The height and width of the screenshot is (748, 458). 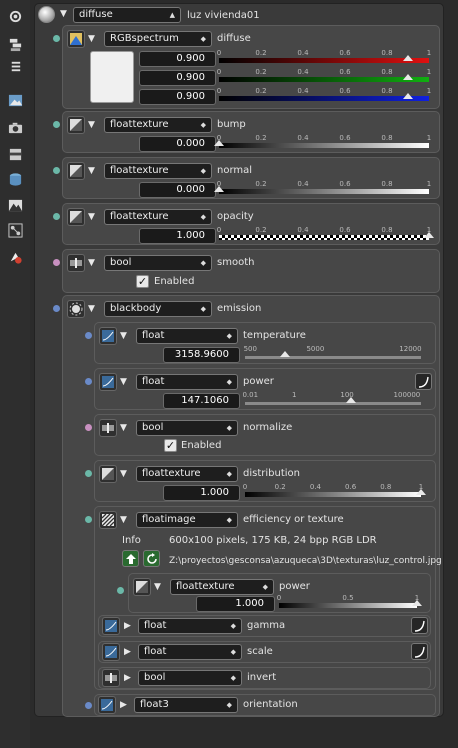 I want to click on texture-power-value-input: 1.000, so click(x=235, y=604).